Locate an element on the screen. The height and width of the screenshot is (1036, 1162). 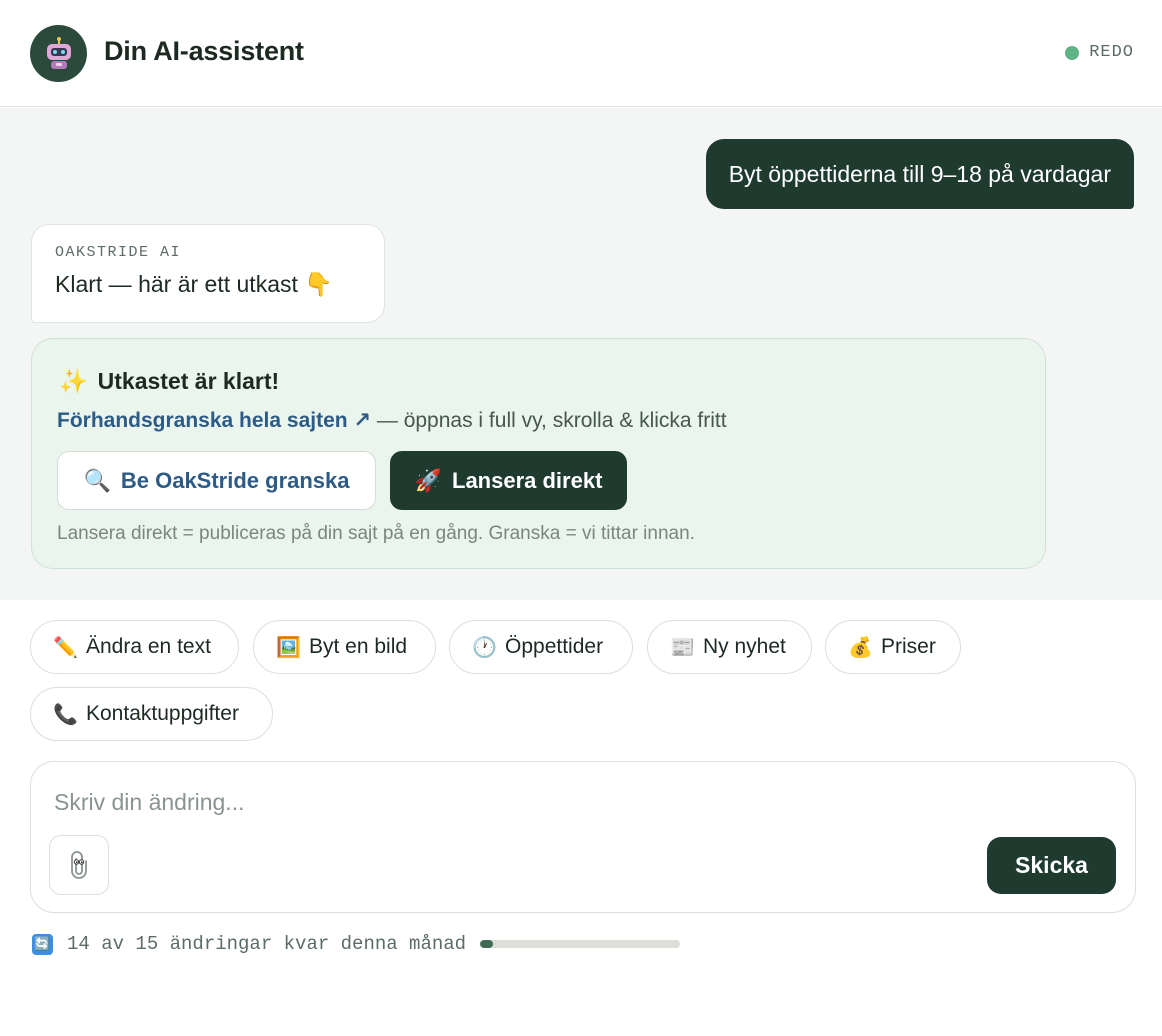
send-button: Skicka is located at coordinates (1051, 865).